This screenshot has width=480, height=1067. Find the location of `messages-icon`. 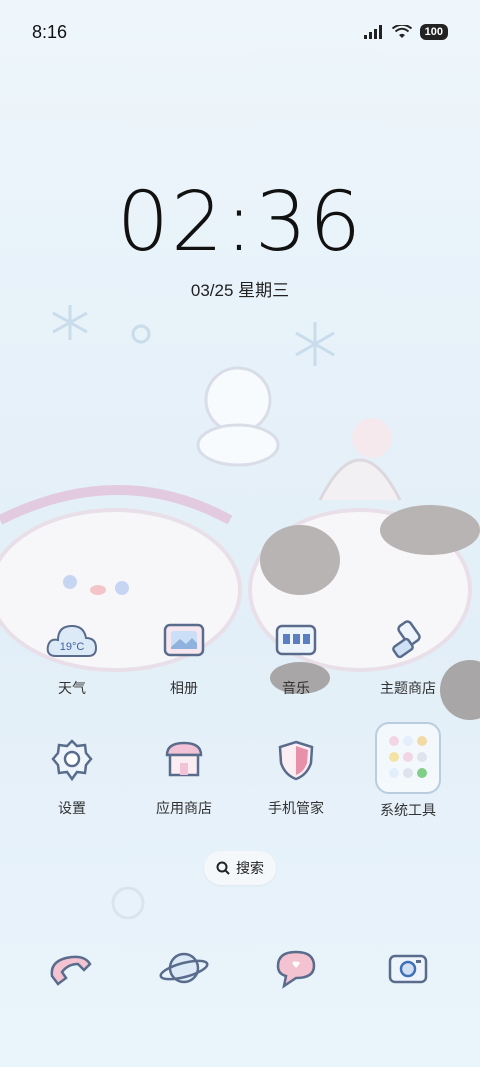

messages-icon is located at coordinates (296, 969).